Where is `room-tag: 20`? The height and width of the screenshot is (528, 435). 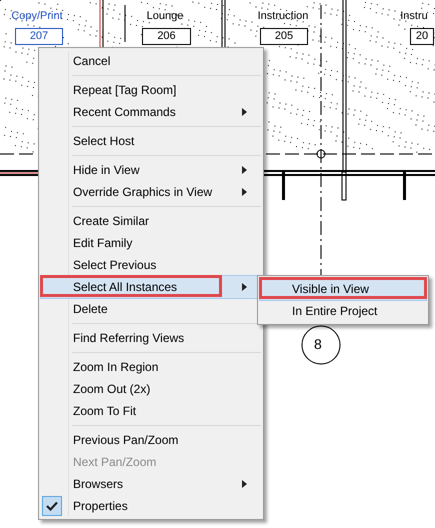 room-tag: 20 is located at coordinates (422, 36).